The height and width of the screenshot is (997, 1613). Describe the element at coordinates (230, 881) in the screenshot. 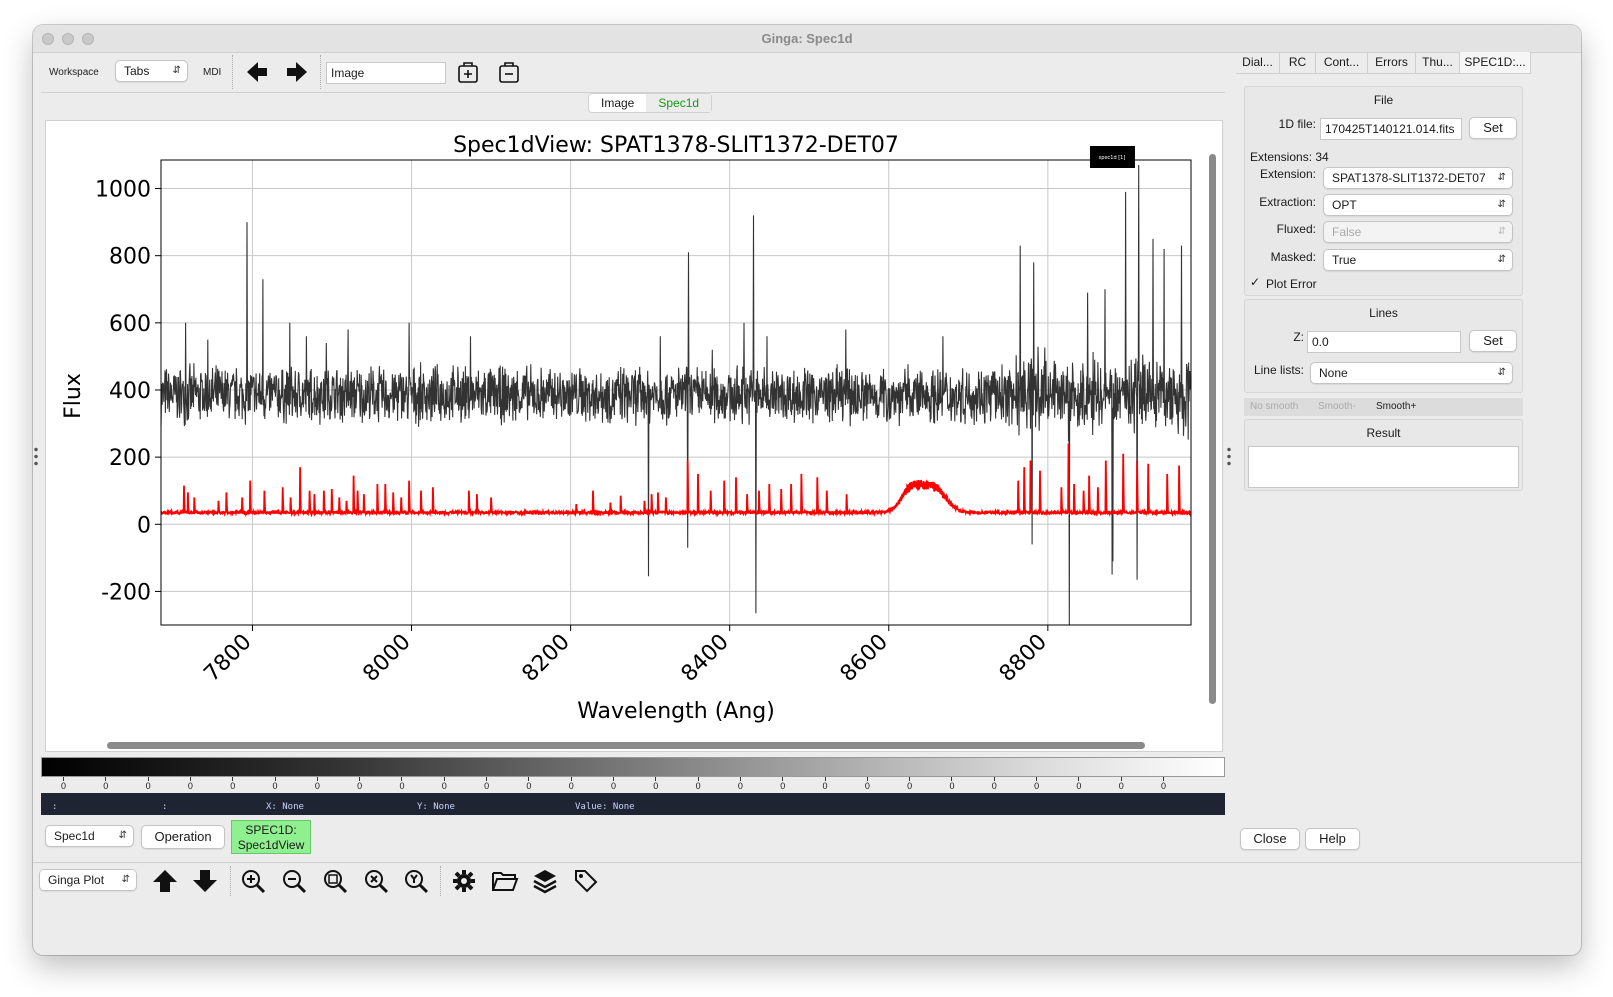

I see `toolbar-divider` at that location.